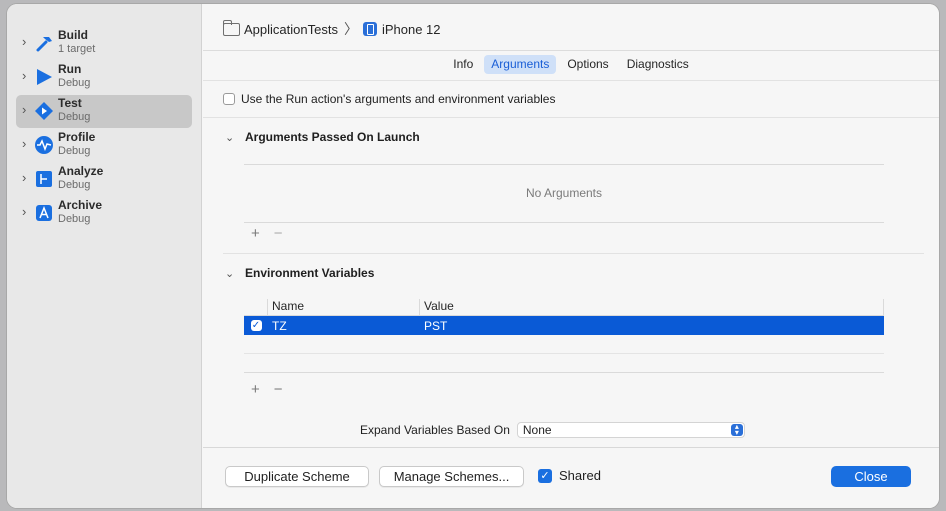 The height and width of the screenshot is (511, 946). What do you see at coordinates (278, 389) in the screenshot?
I see `remove-env-variable-button: −` at bounding box center [278, 389].